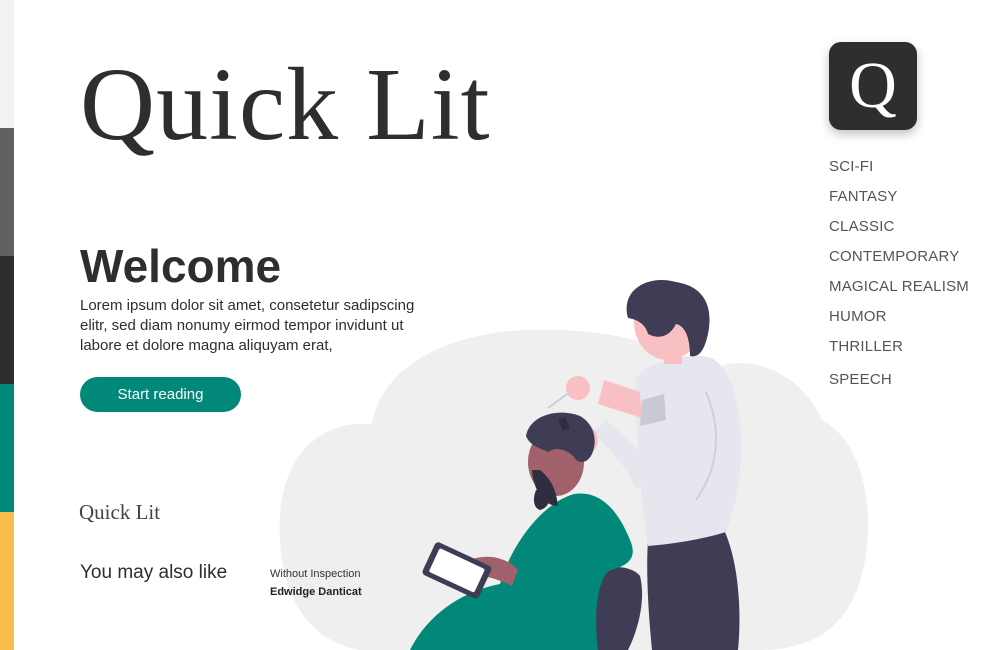  I want to click on book-author: Edwidge Danticat, so click(316, 592).